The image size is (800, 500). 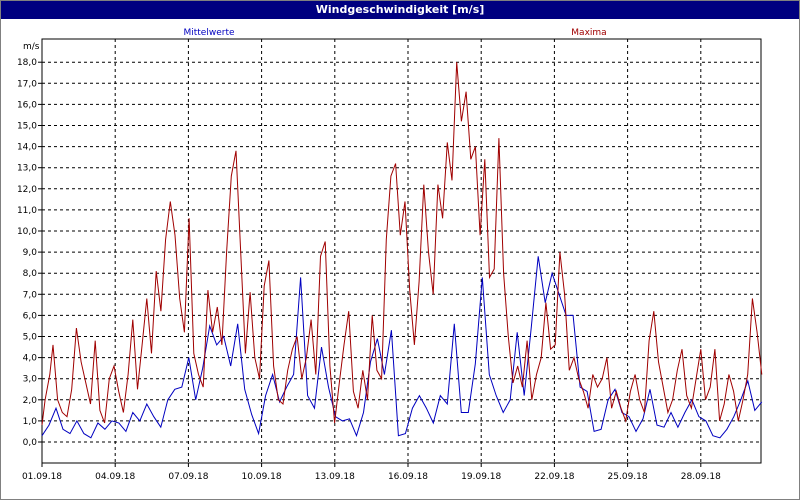 What do you see at coordinates (27, 84) in the screenshot?
I see `y-tick-label: 17,0` at bounding box center [27, 84].